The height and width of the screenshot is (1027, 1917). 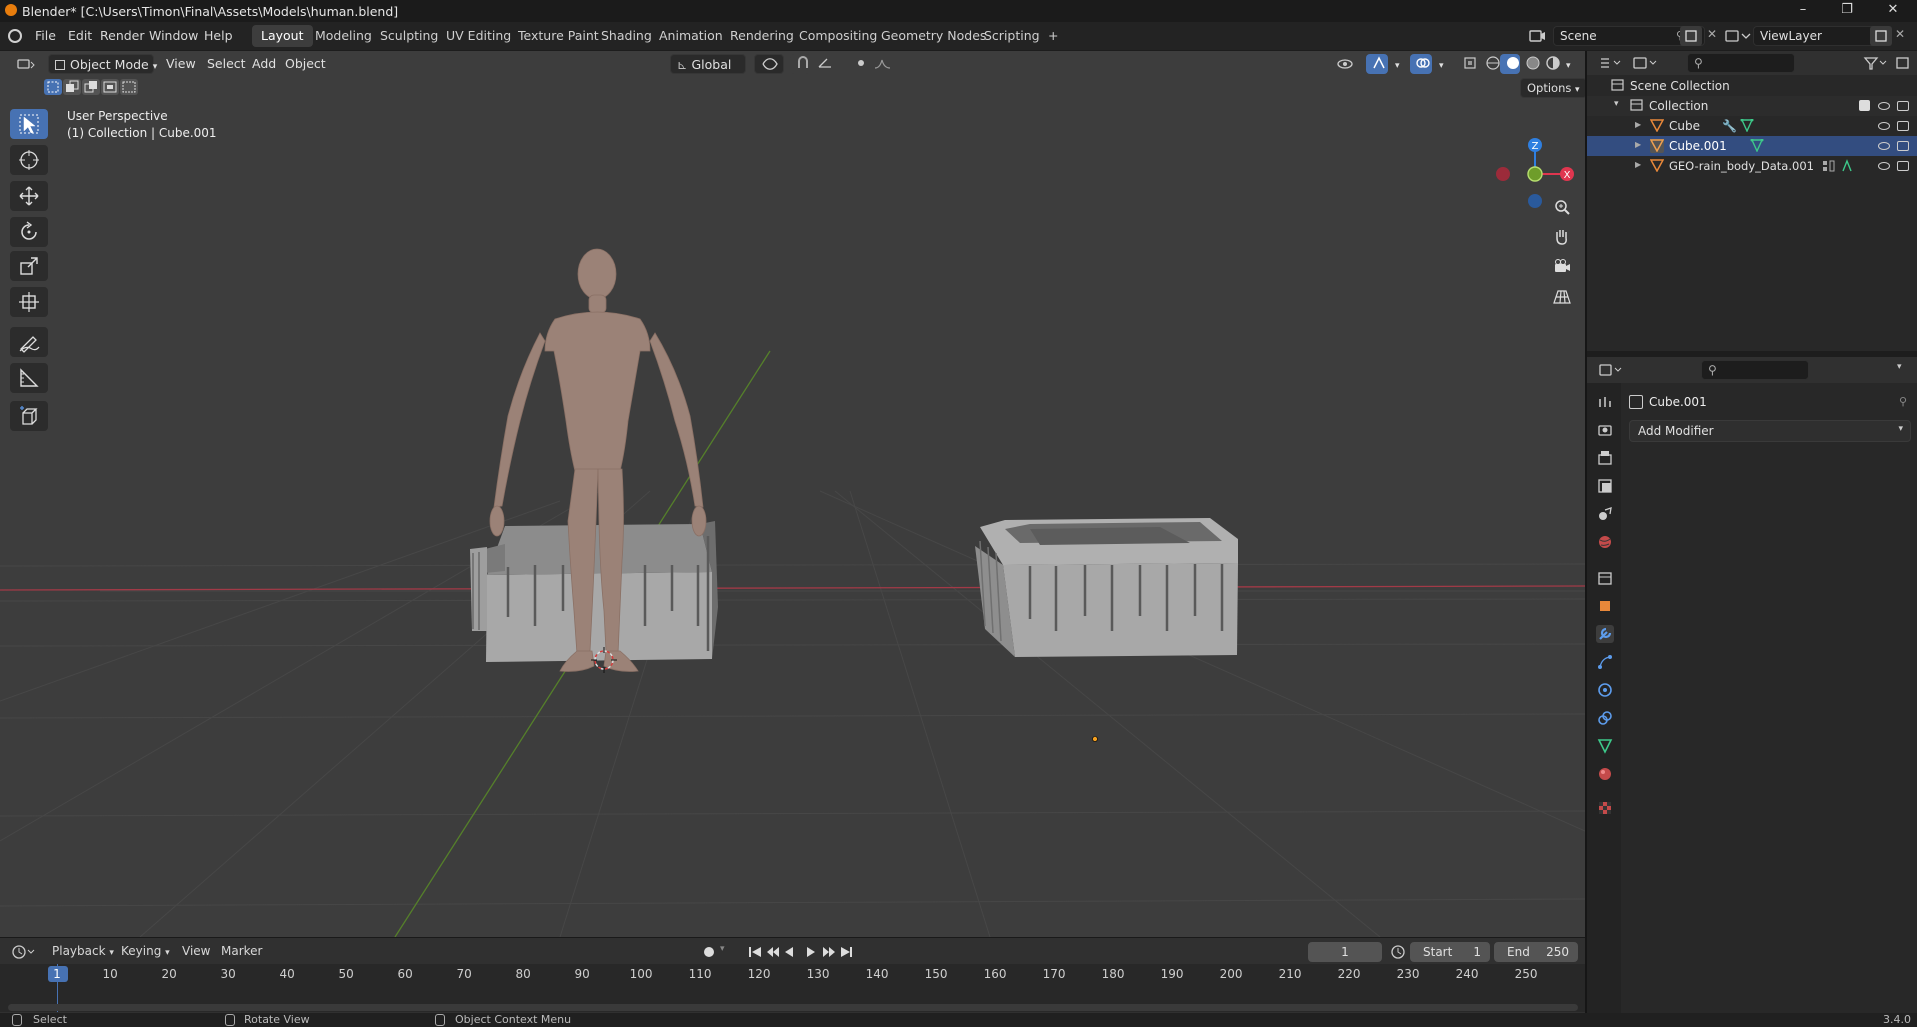 I want to click on outliner-search-field: ⚲, so click(x=1741, y=63).